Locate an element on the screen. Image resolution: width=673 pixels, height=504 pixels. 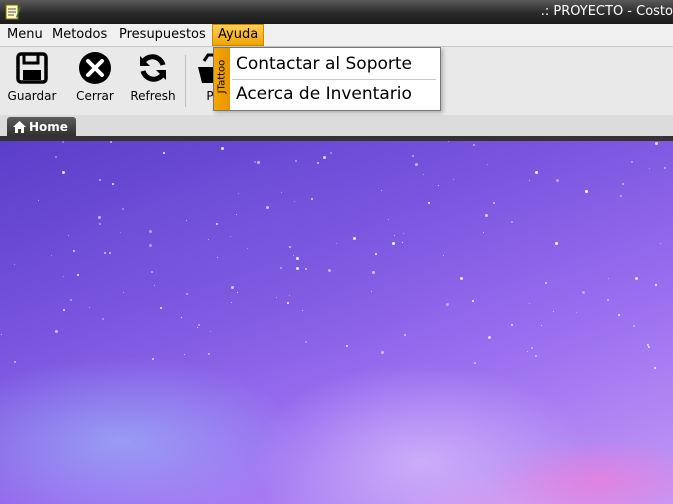
menu-item-contactar-soporte: Contactar al Soporte is located at coordinates (324, 64).